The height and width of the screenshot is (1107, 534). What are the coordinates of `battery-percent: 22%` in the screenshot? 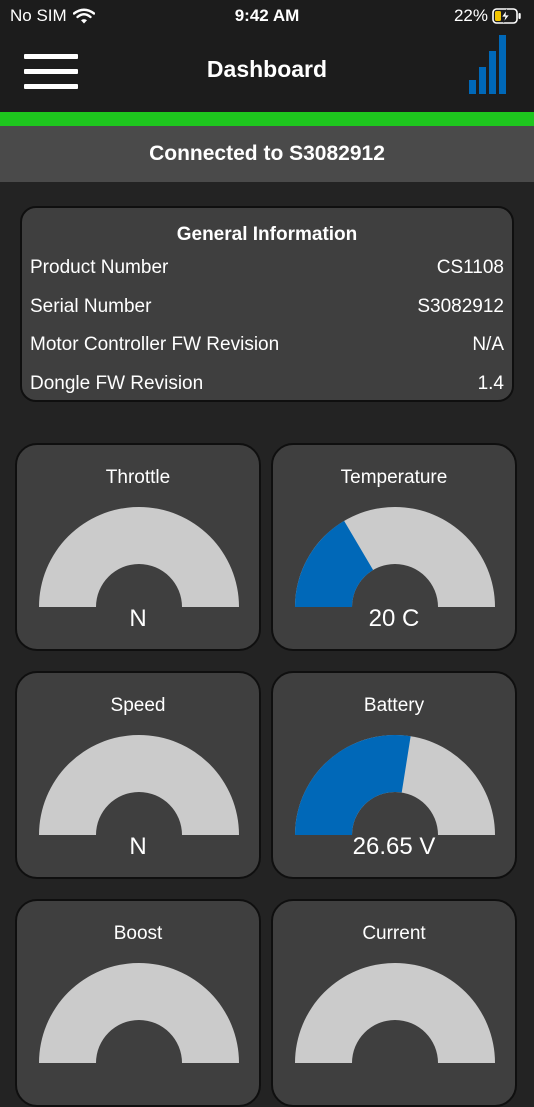 It's located at (470, 15).